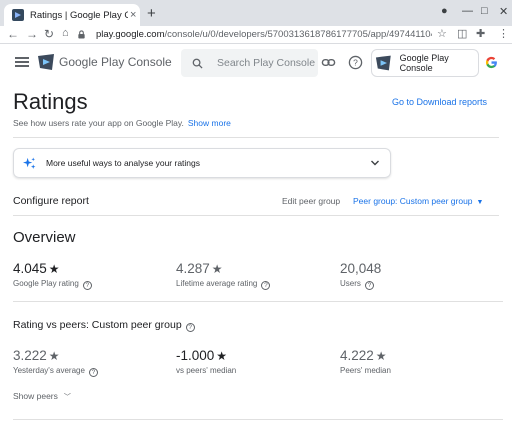 The image size is (512, 435). I want to click on maximize-icon: □, so click(484, 11).